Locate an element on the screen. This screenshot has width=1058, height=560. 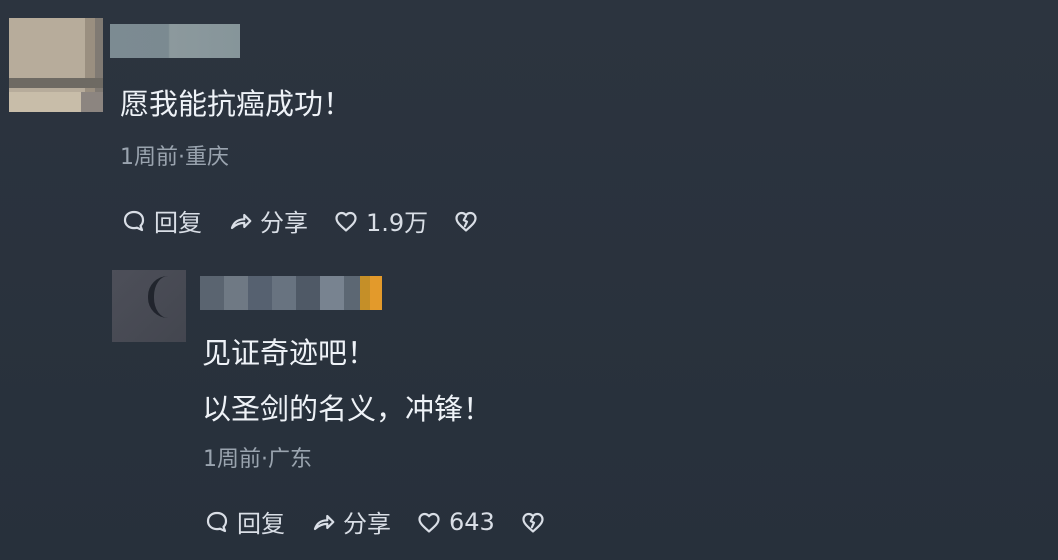
comment-meta: 1周前·重庆 is located at coordinates (174, 157).